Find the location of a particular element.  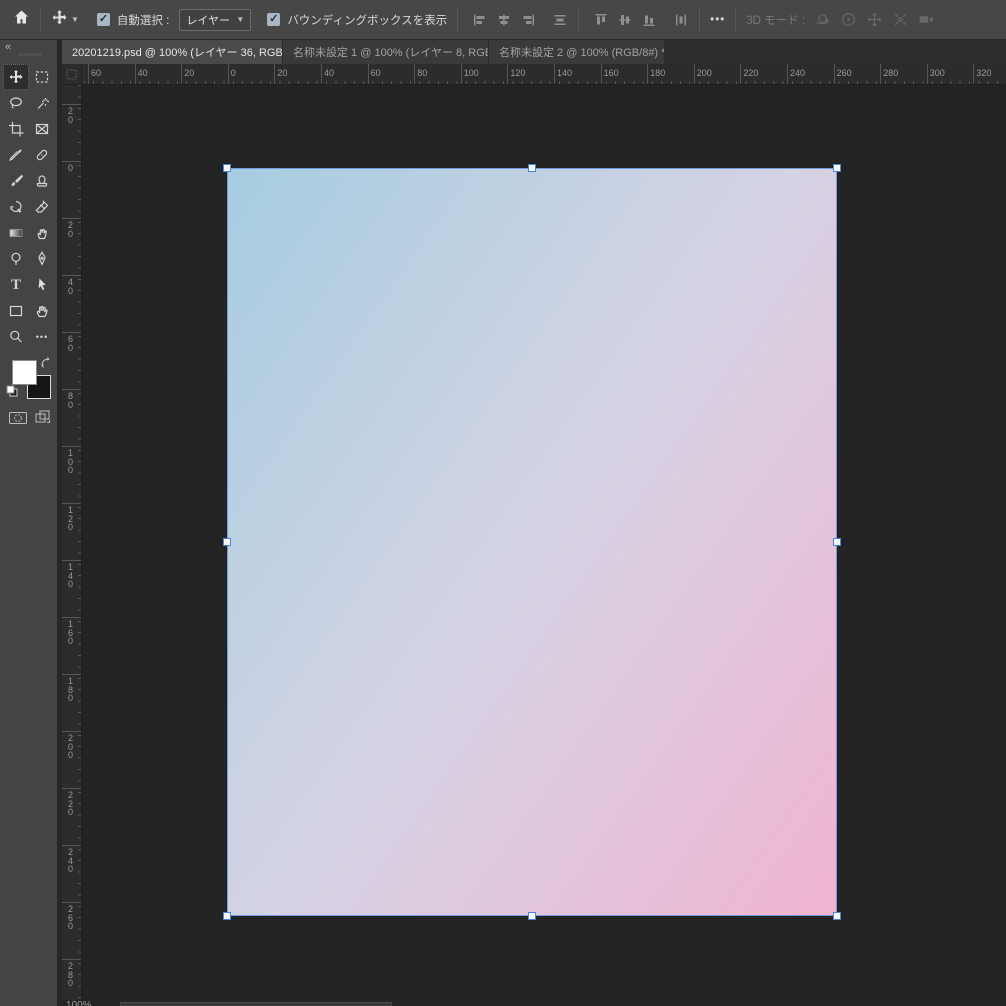

tool-brush is located at coordinates (16, 181).